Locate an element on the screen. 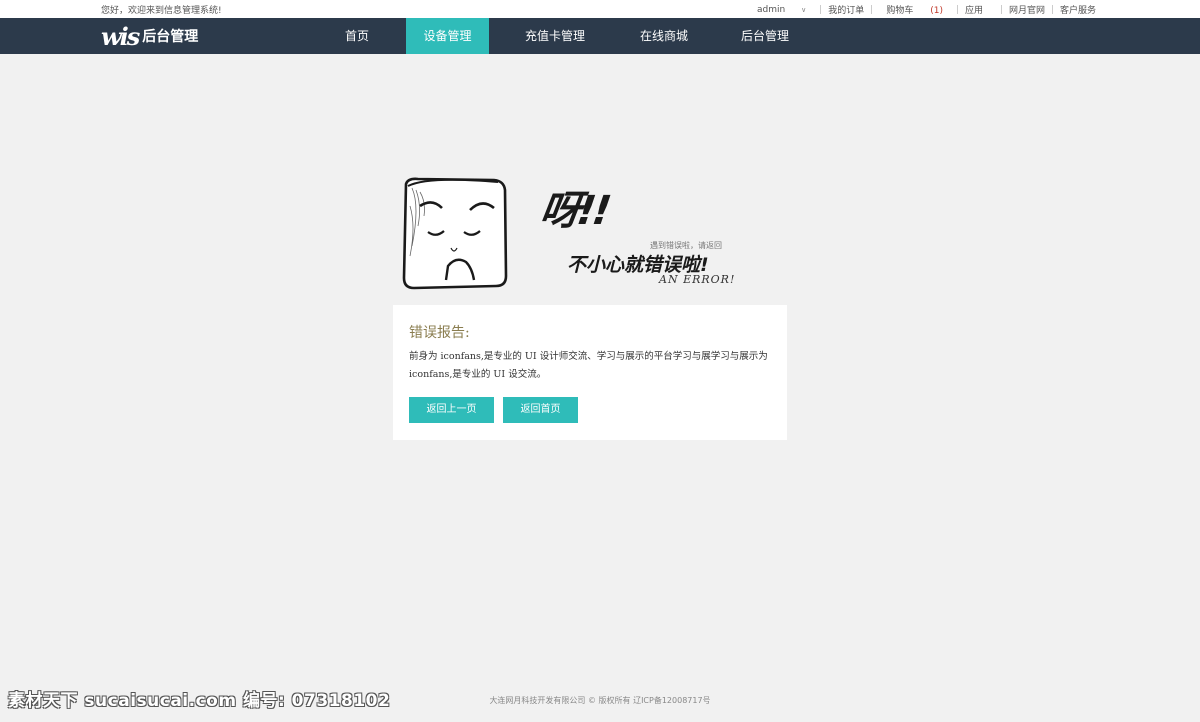  my-orders-link: 我的订单 is located at coordinates (846, 9).